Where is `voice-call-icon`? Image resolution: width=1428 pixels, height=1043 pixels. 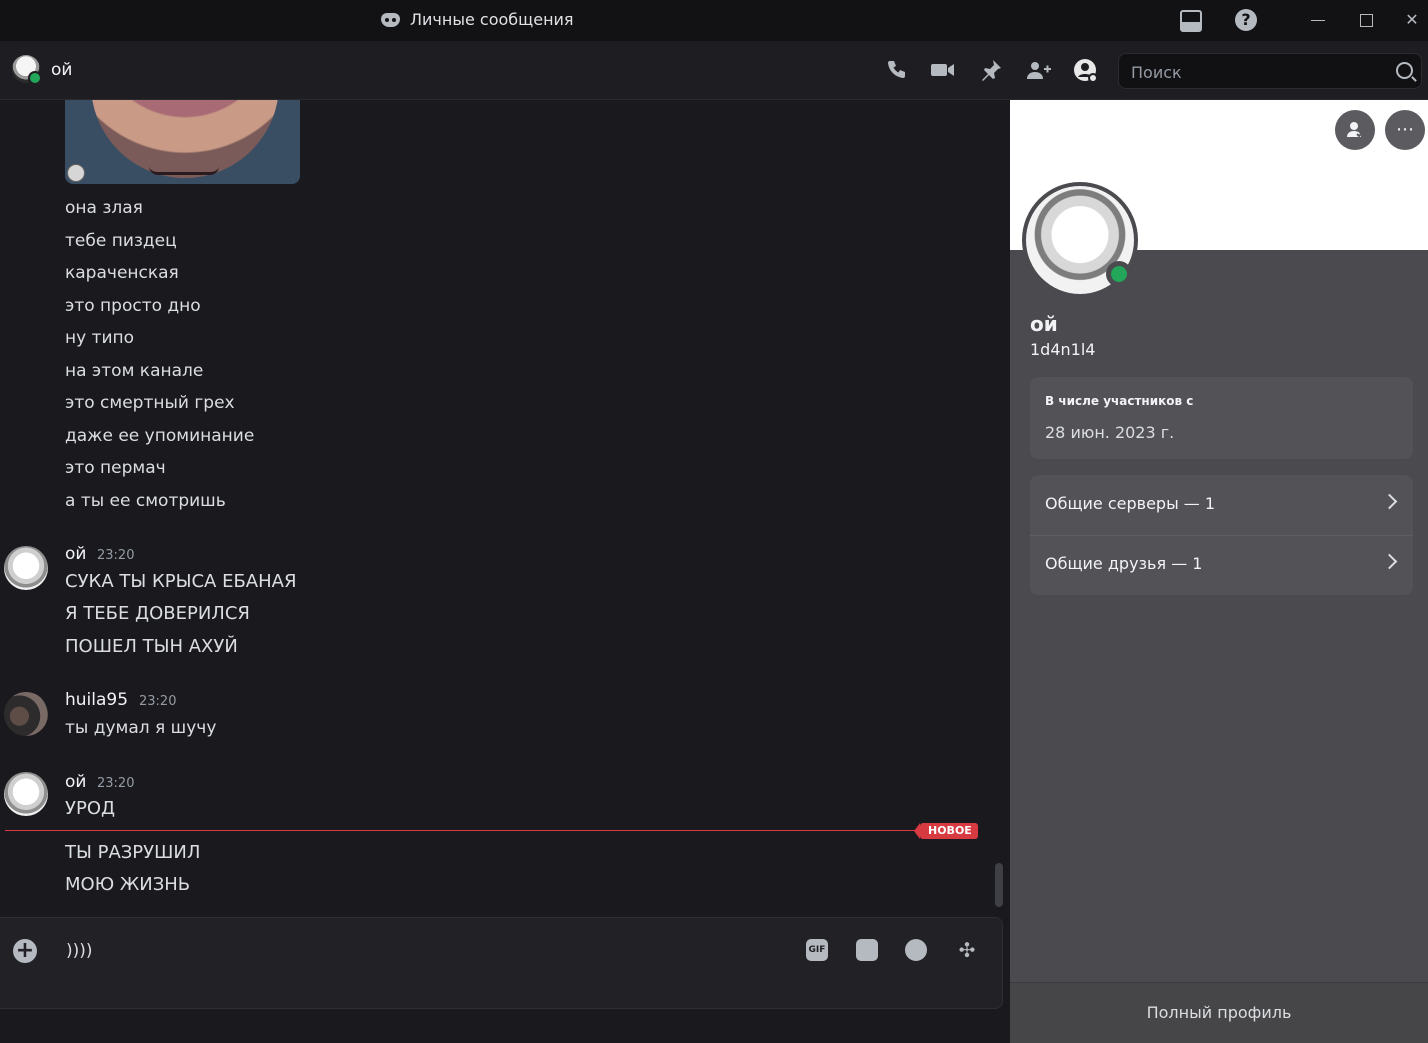
voice-call-icon is located at coordinates (896, 70).